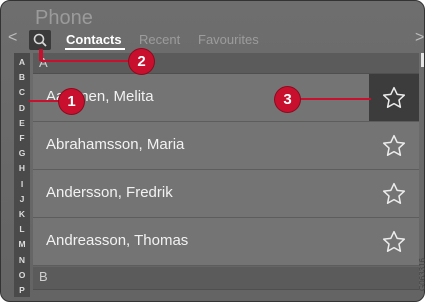 The image size is (439, 308). I want to click on alphabet-letter-o: O, so click(22, 275).